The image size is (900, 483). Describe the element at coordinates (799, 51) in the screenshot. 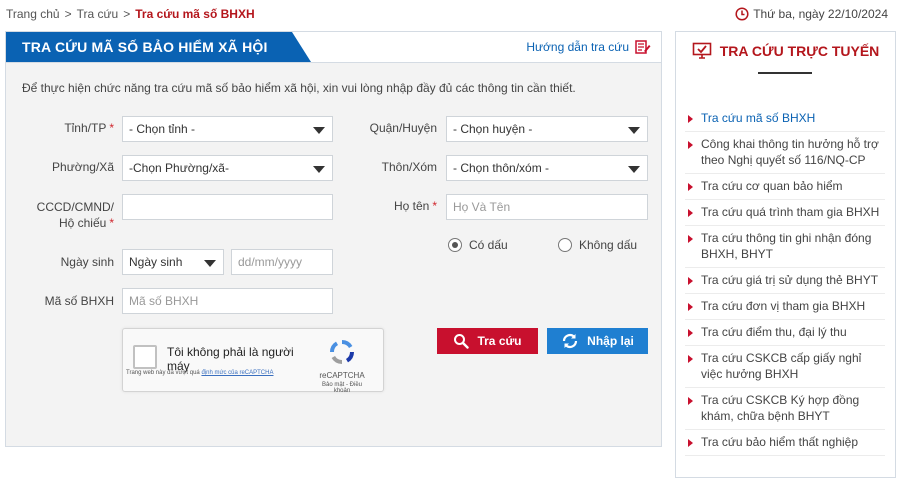

I see `sidebar-title: TRA CỨU TRỰC TUYẾN` at that location.